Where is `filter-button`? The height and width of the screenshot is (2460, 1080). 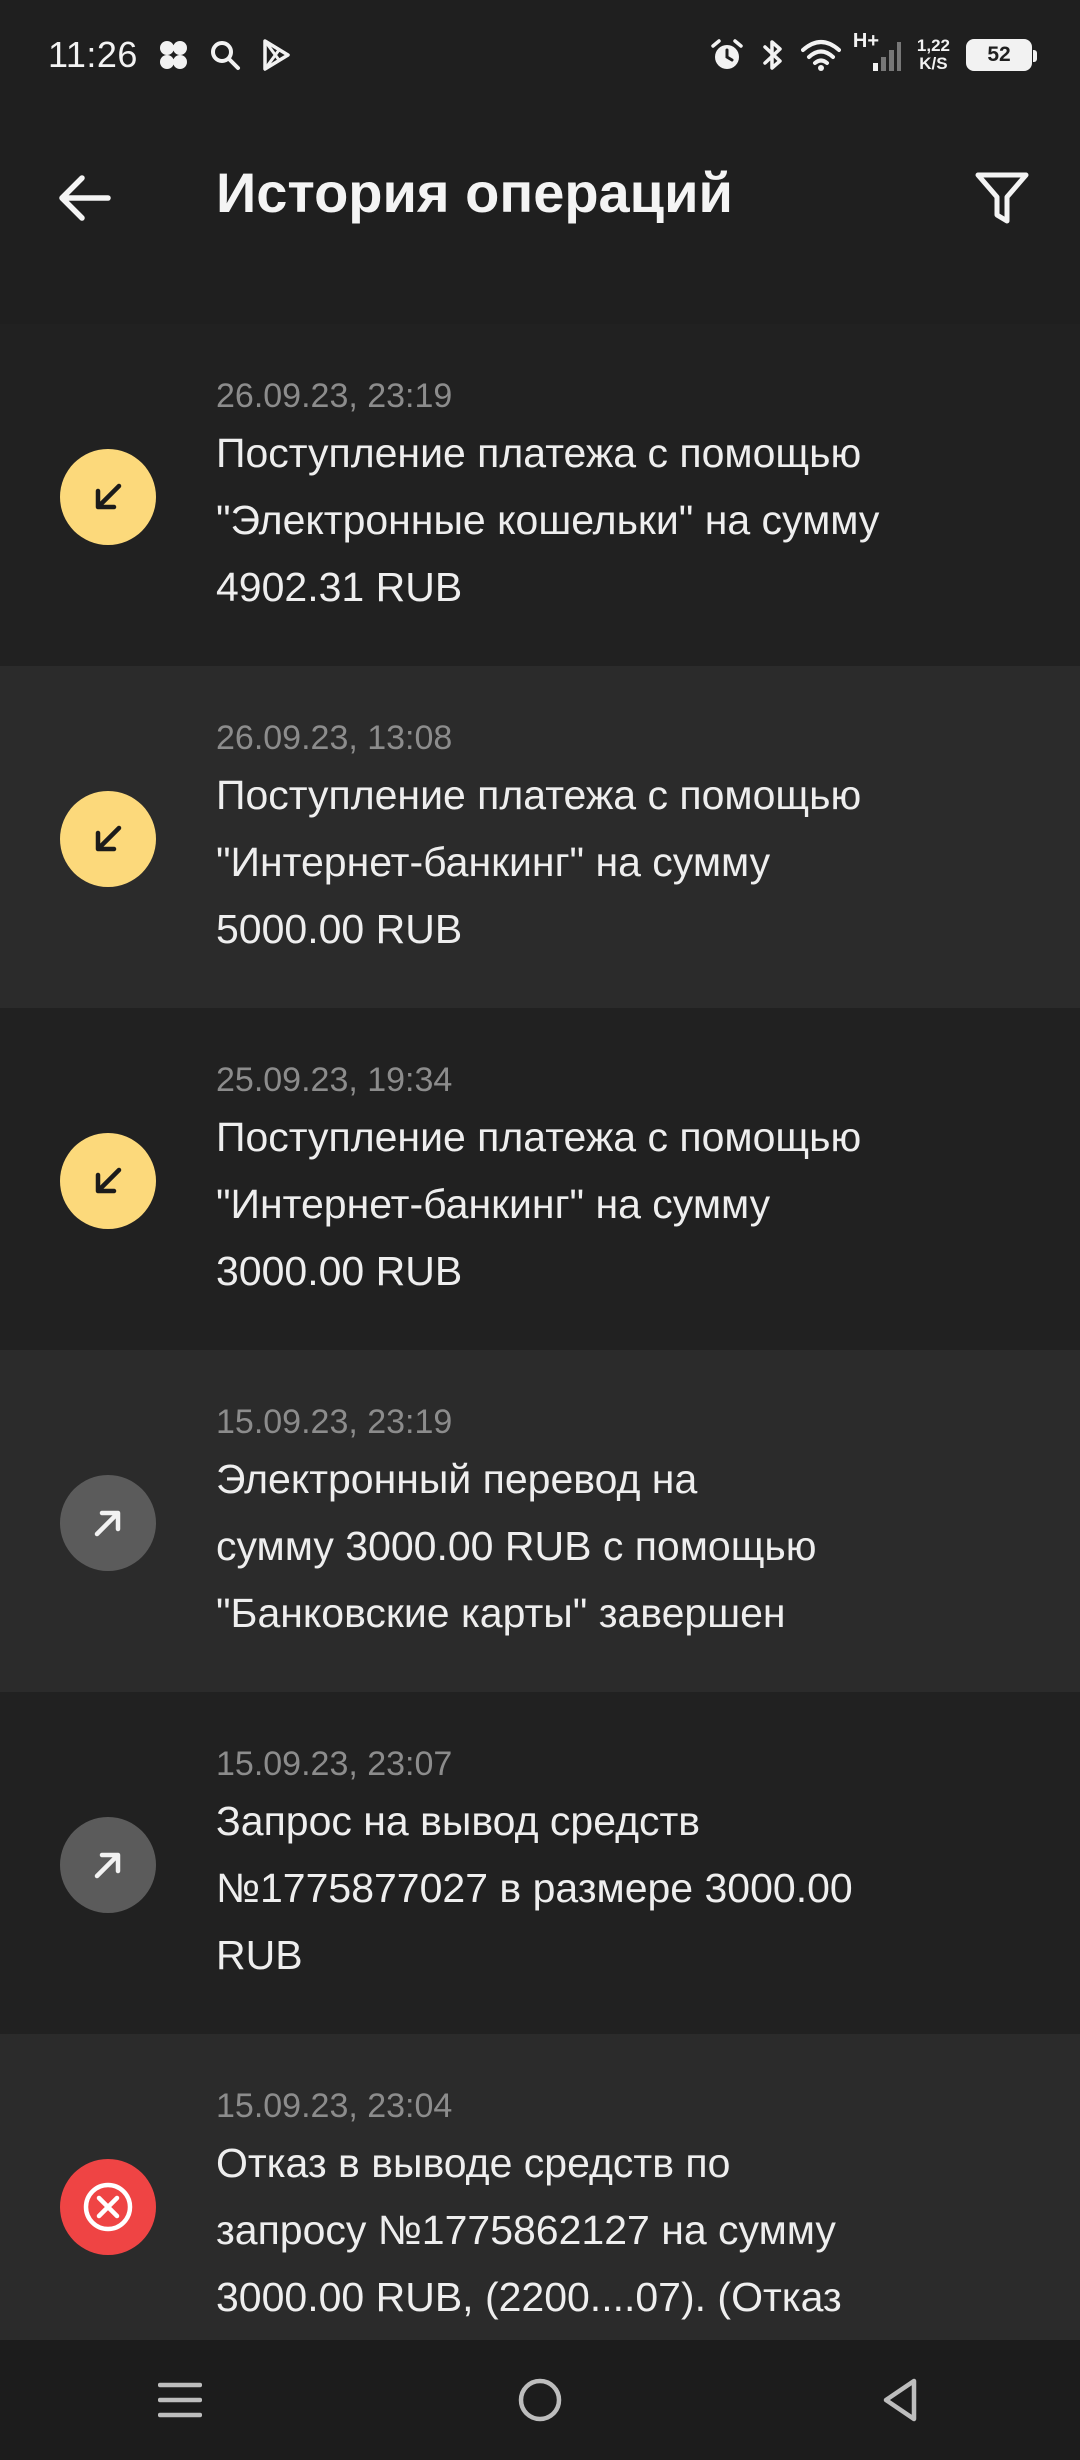 filter-button is located at coordinates (1002, 198).